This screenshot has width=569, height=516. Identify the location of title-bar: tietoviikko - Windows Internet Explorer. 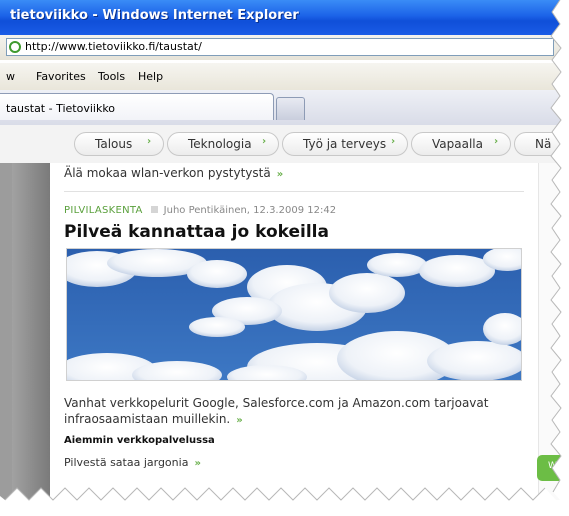
(280, 17).